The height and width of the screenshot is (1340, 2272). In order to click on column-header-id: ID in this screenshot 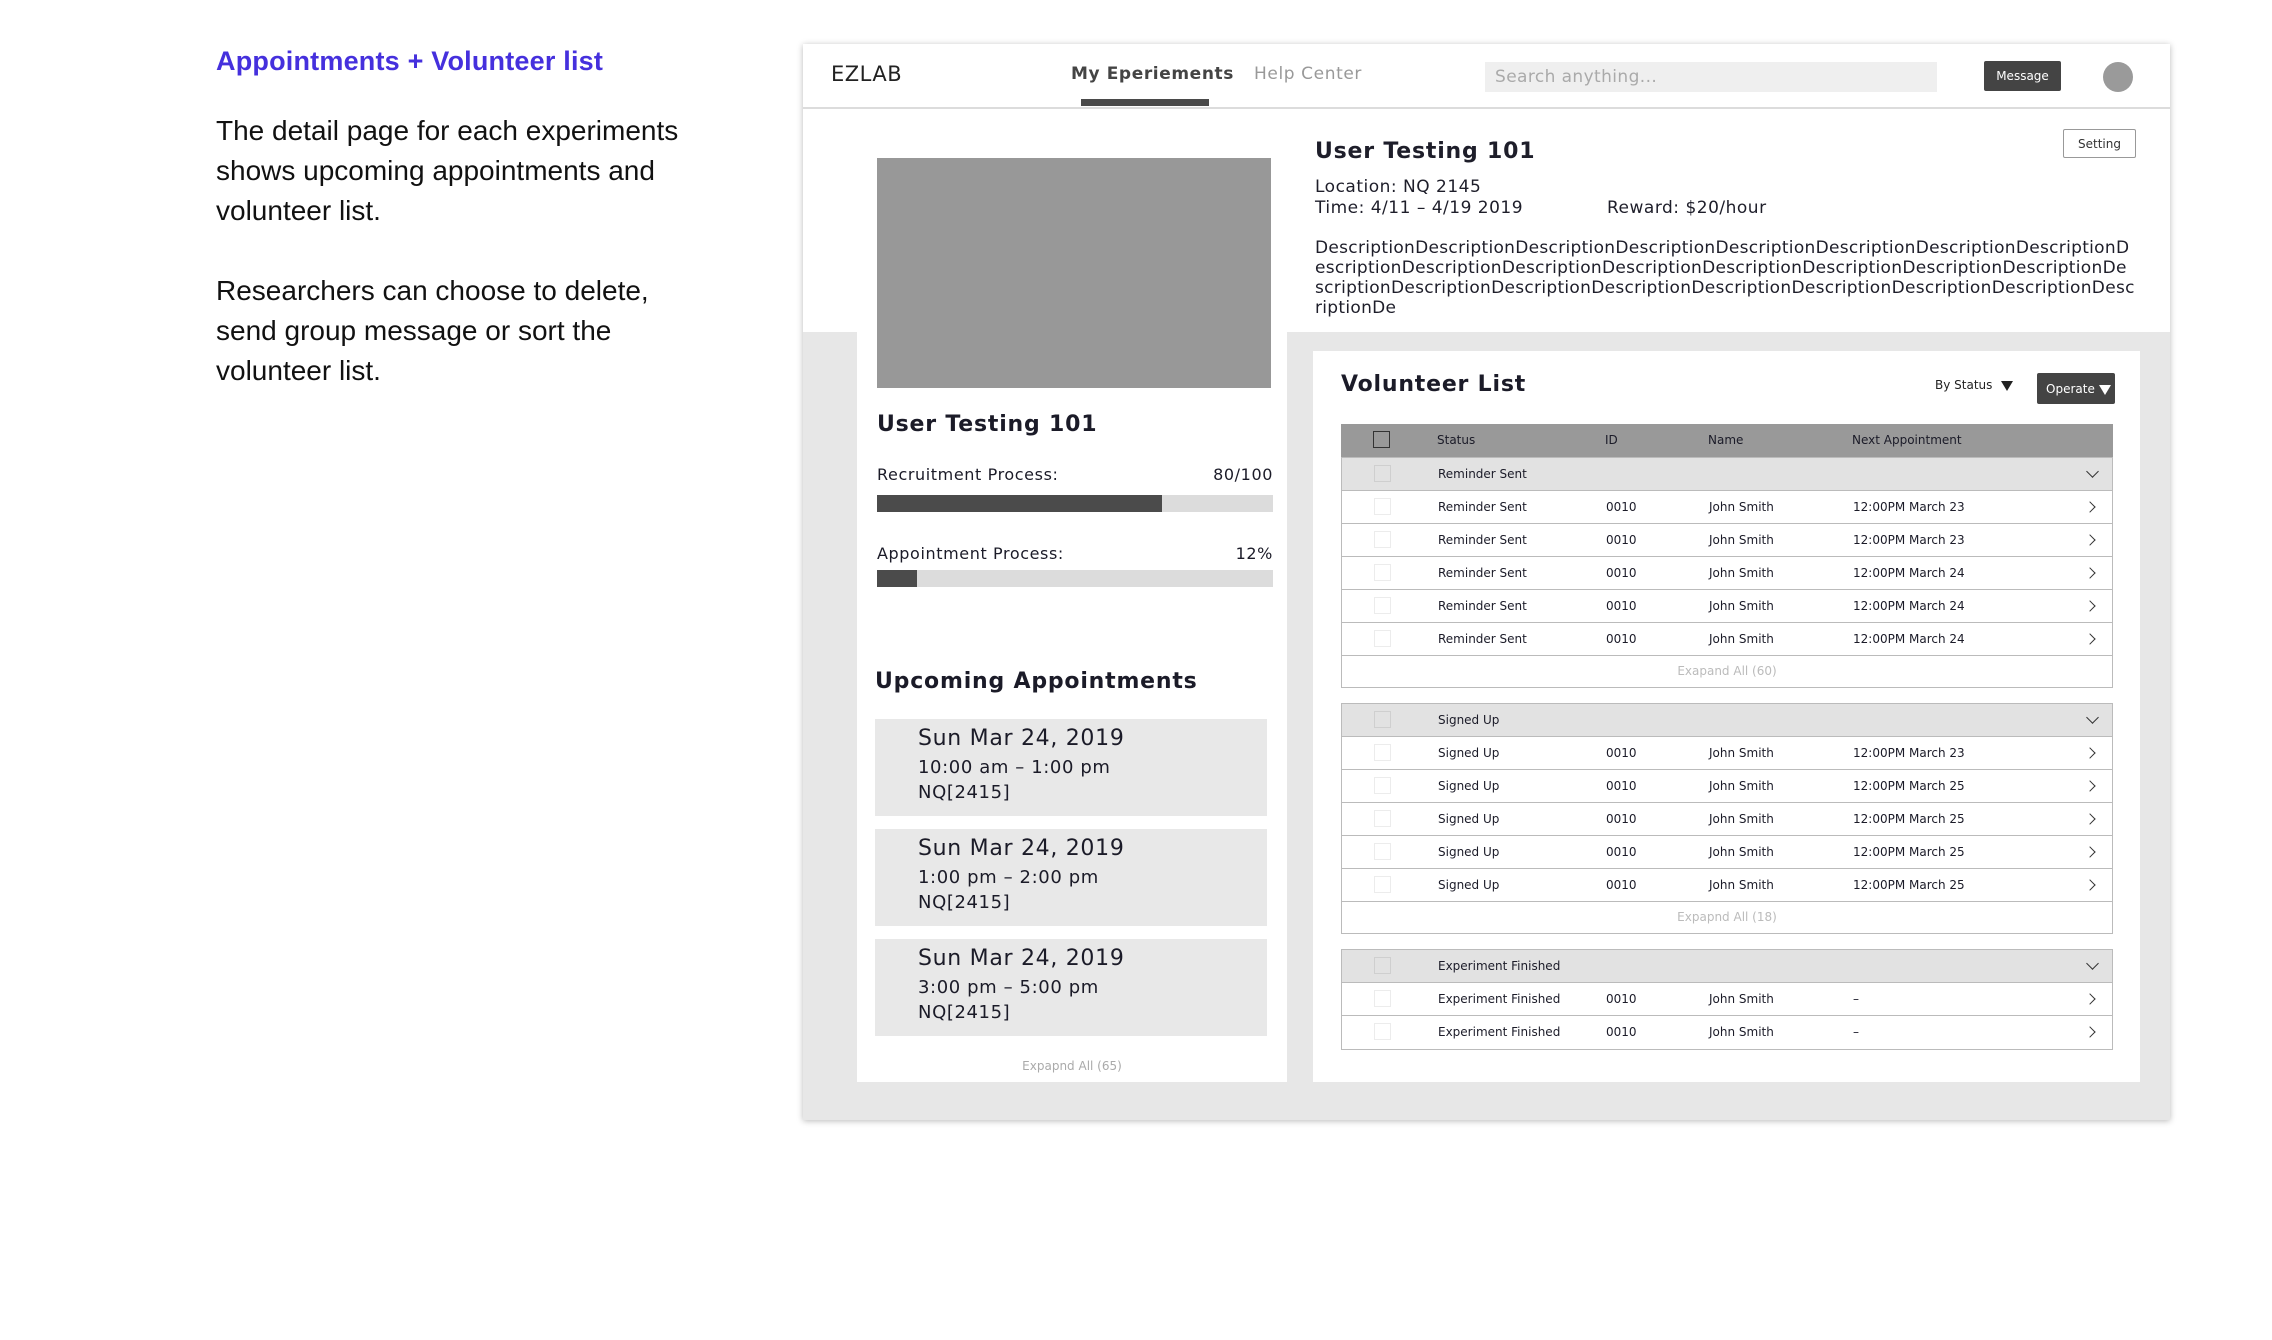, I will do `click(1611, 440)`.